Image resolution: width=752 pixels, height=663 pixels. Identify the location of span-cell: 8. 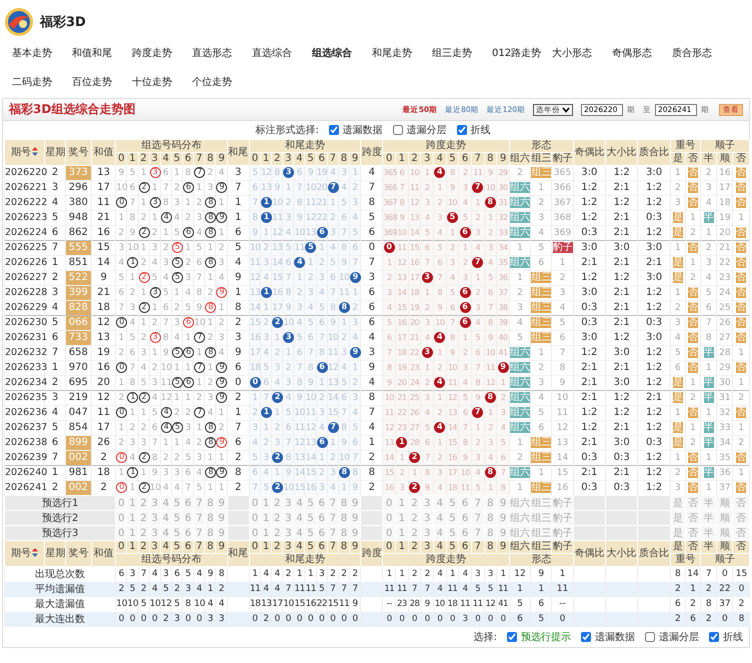
(371, 473).